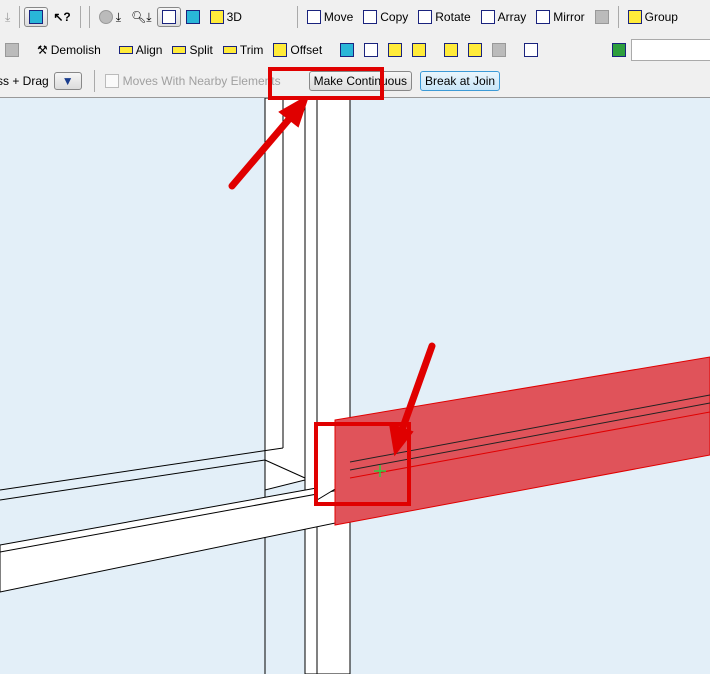 Image resolution: width=710 pixels, height=674 pixels. What do you see at coordinates (347, 49) in the screenshot?
I see `join-icon` at bounding box center [347, 49].